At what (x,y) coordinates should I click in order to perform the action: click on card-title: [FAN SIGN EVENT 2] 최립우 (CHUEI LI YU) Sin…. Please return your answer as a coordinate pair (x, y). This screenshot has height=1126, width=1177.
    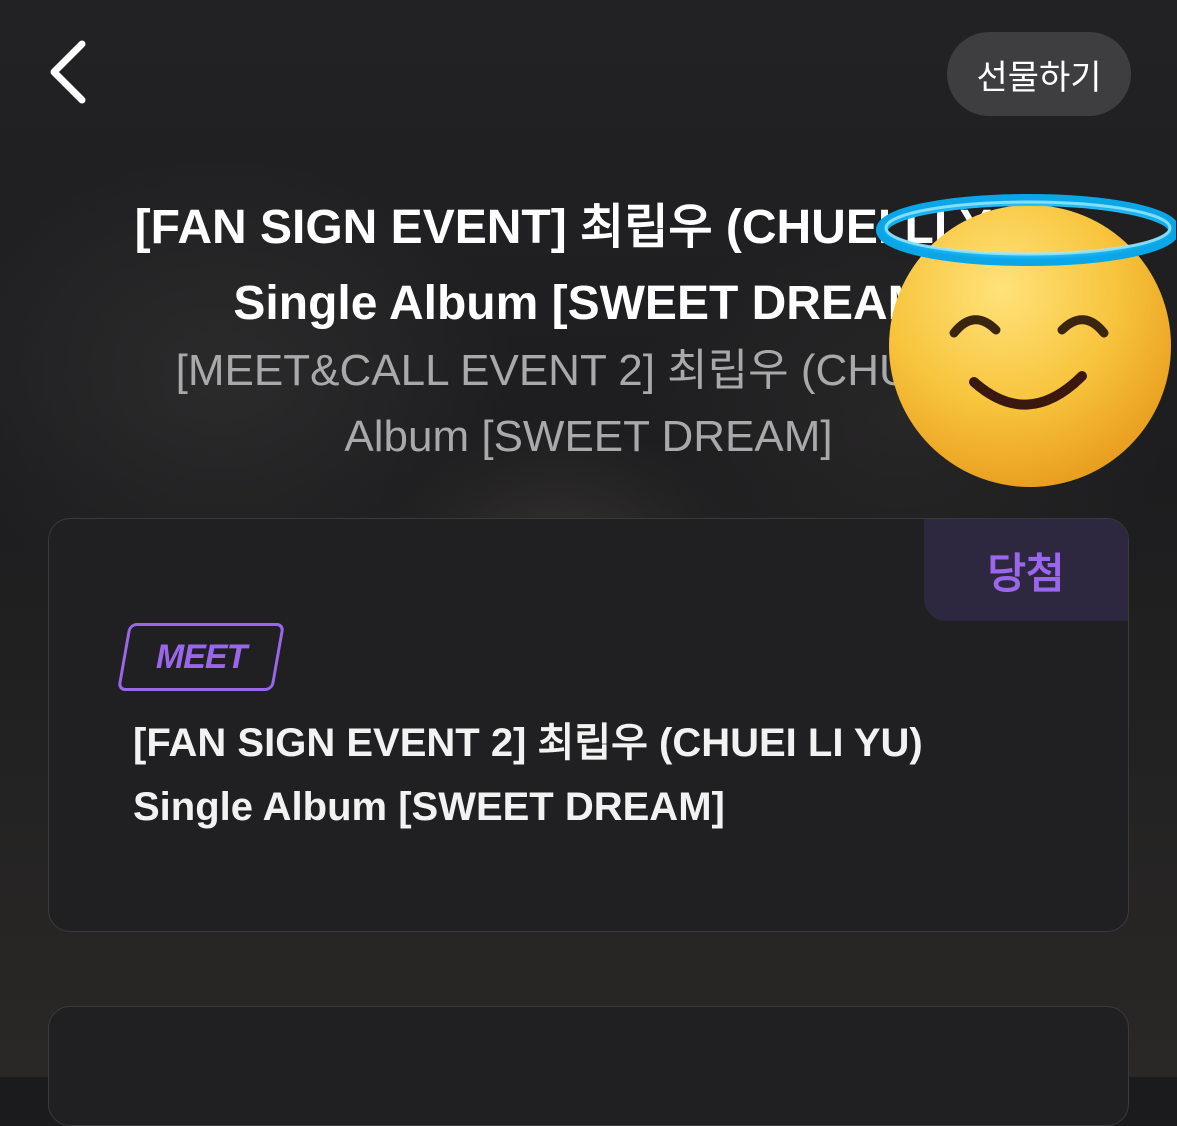
    Looking at the image, I should click on (583, 775).